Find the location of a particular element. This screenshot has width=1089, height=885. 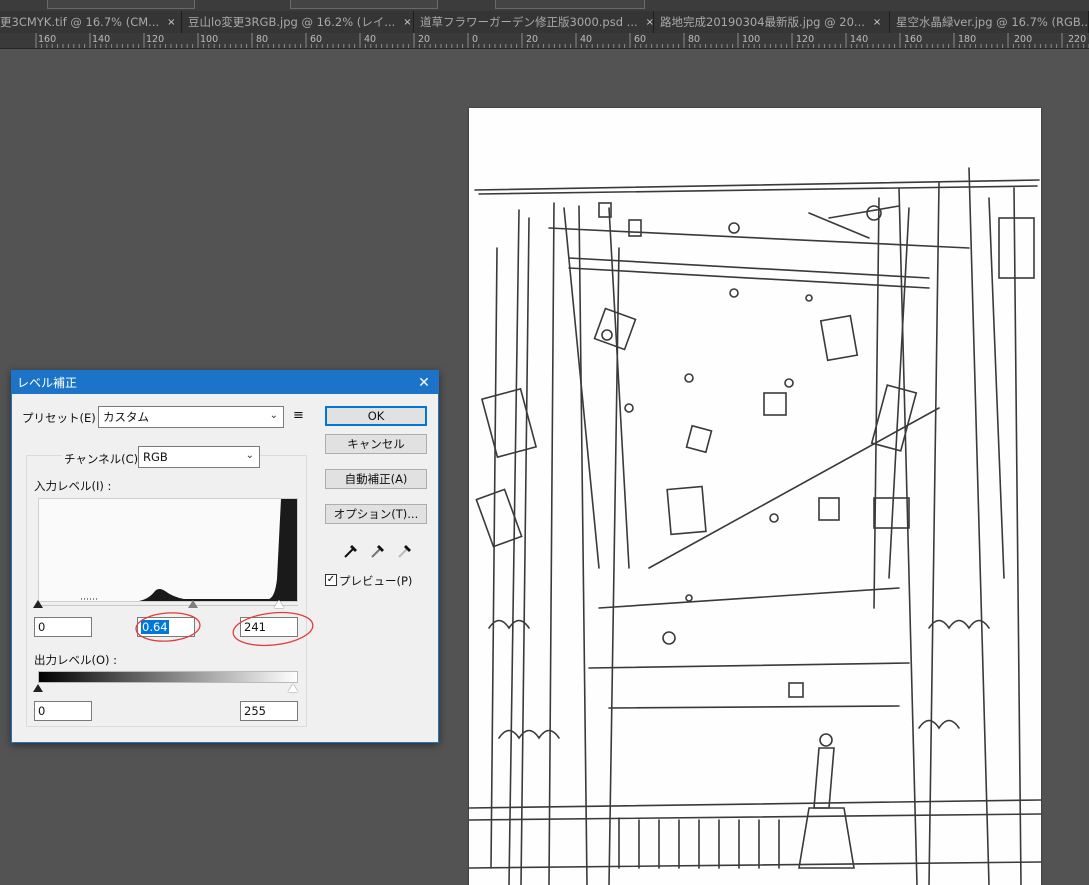

document-tab: 更3CMYK.tif @ 16.7% (CM... × is located at coordinates (91, 22).